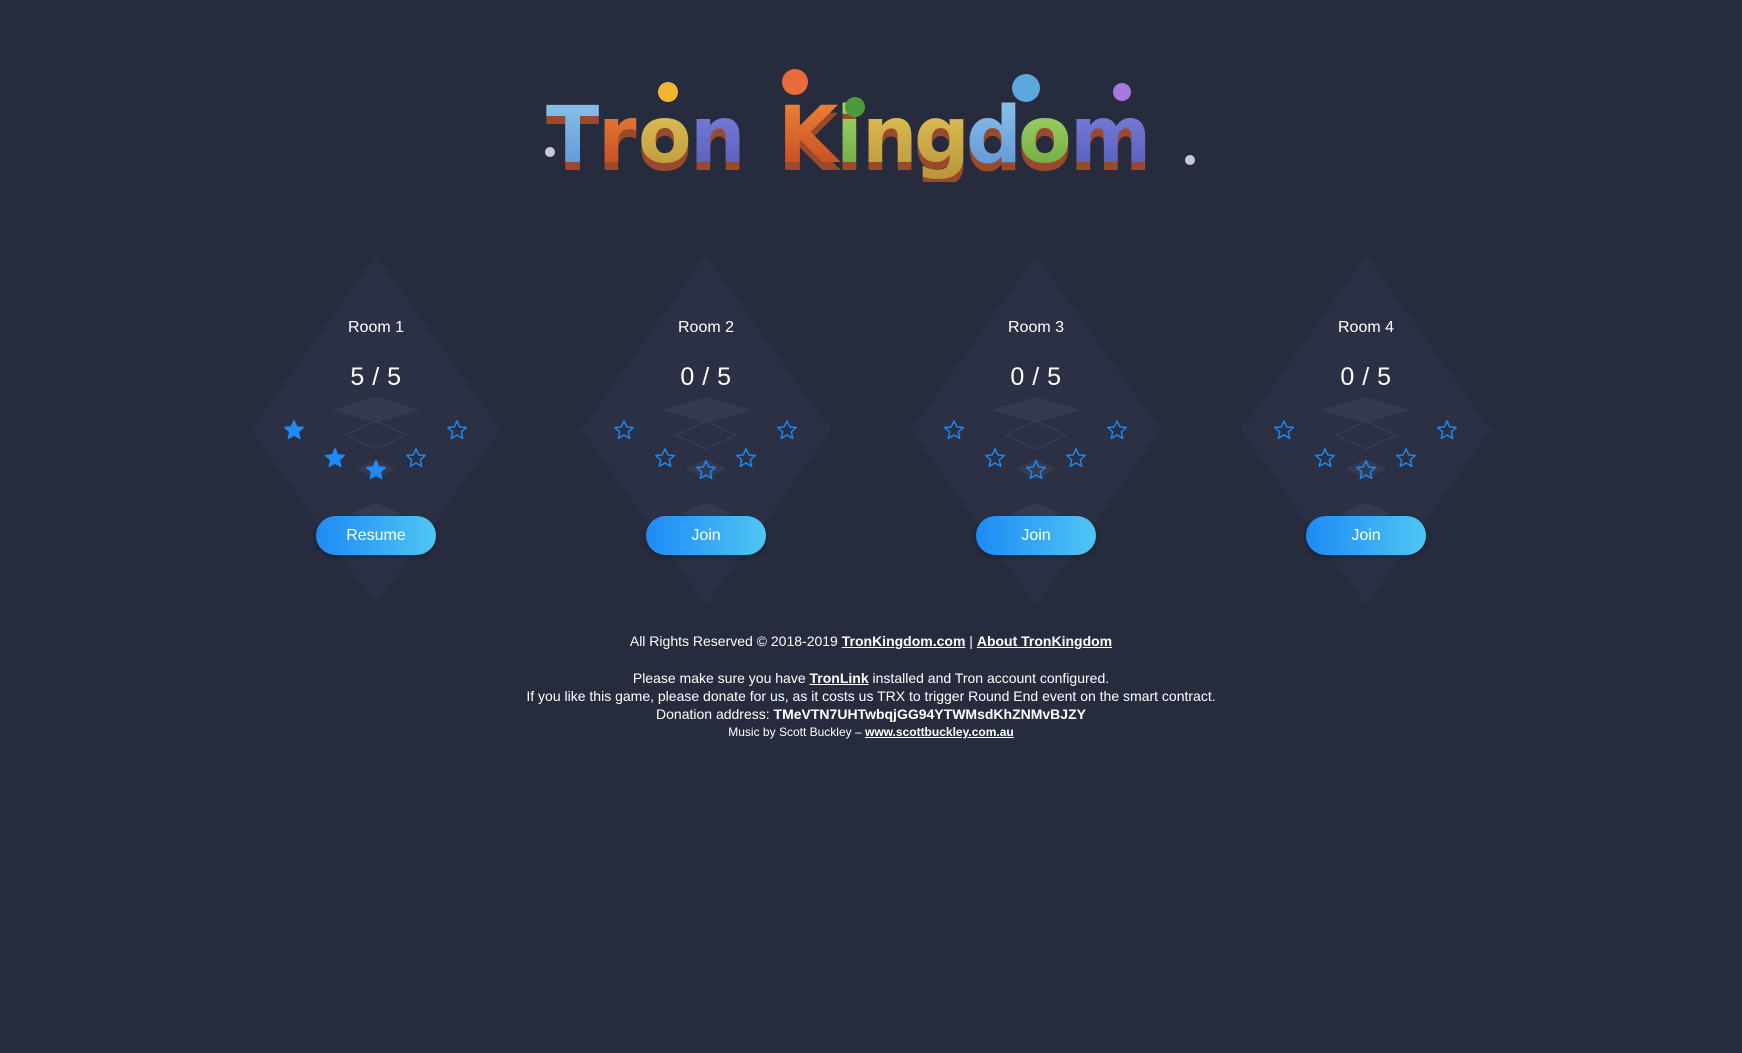  Describe the element at coordinates (809, 136) in the screenshot. I see `svg-text: K` at that location.